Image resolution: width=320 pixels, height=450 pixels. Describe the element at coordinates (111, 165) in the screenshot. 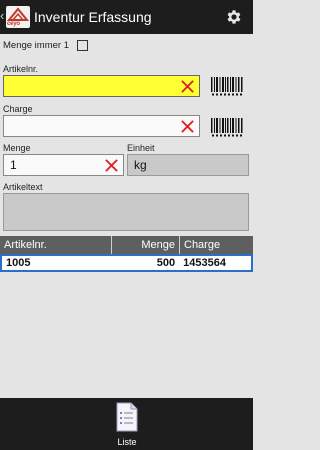

I see `clear-menge-icon` at that location.